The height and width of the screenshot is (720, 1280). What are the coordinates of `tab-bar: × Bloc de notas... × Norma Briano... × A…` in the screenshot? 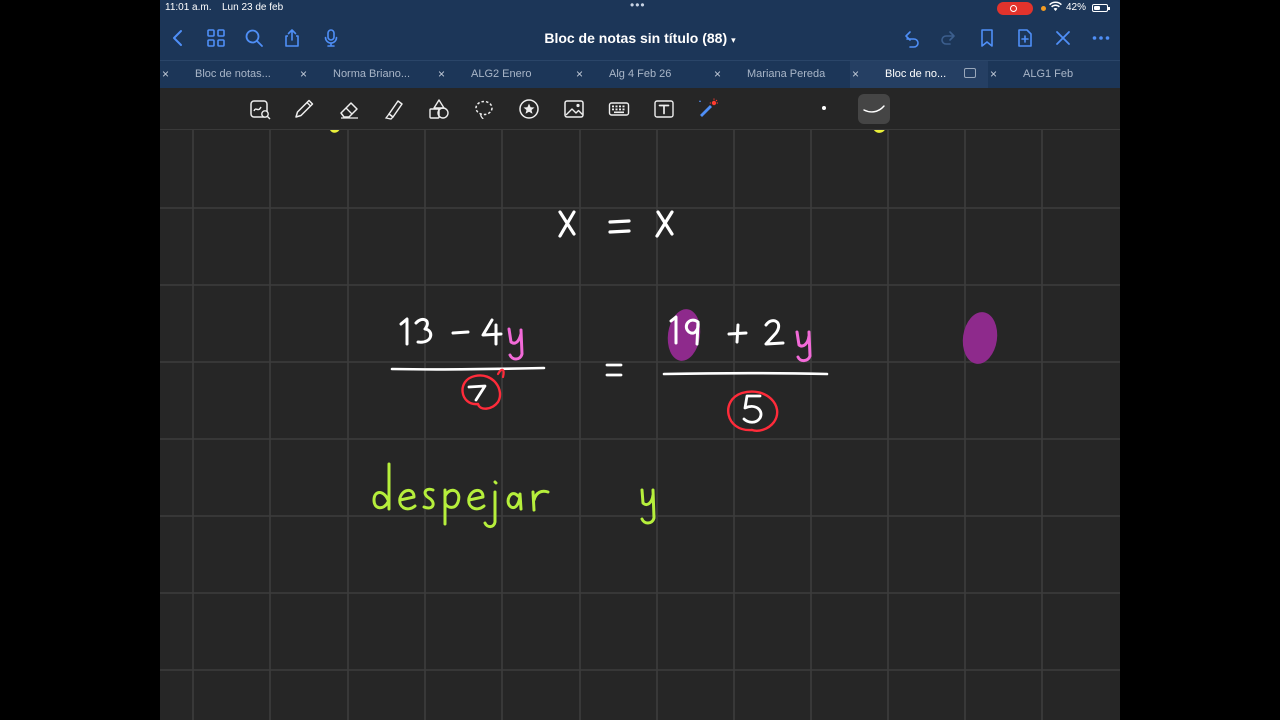 It's located at (640, 74).